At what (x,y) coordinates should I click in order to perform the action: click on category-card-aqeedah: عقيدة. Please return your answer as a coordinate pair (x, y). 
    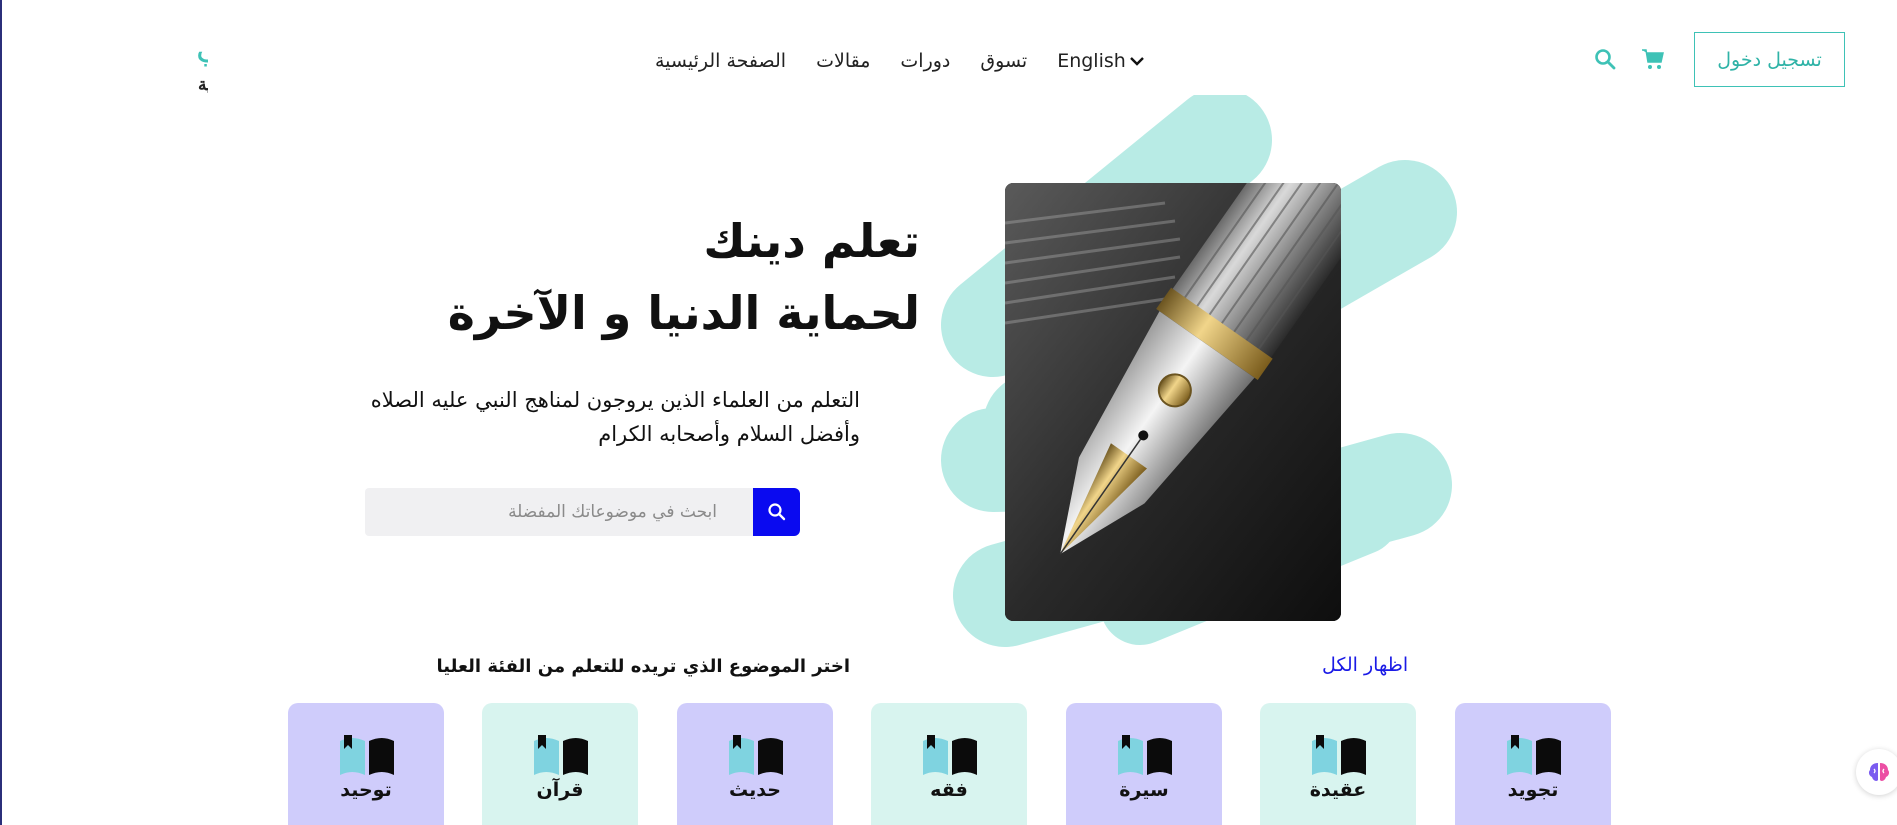
    Looking at the image, I should click on (1338, 764).